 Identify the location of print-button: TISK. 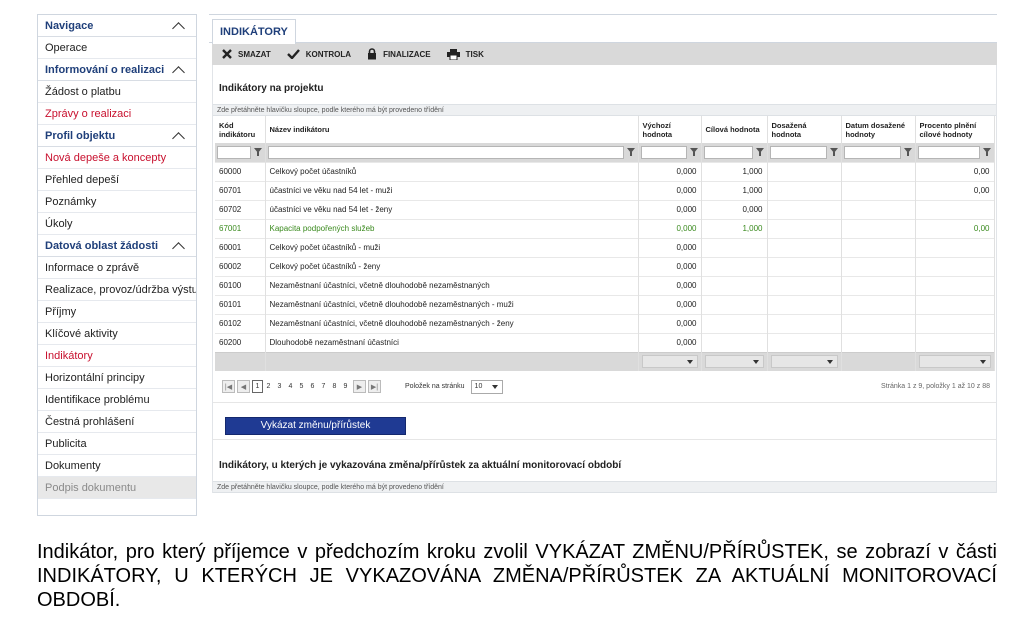
(465, 54).